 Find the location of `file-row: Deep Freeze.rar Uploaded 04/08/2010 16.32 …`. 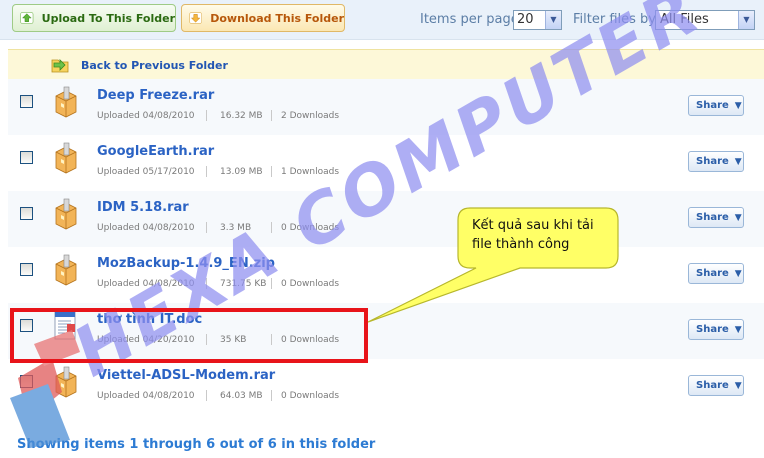

file-row: Deep Freeze.rar Uploaded 04/08/2010 16.32 … is located at coordinates (386, 107).